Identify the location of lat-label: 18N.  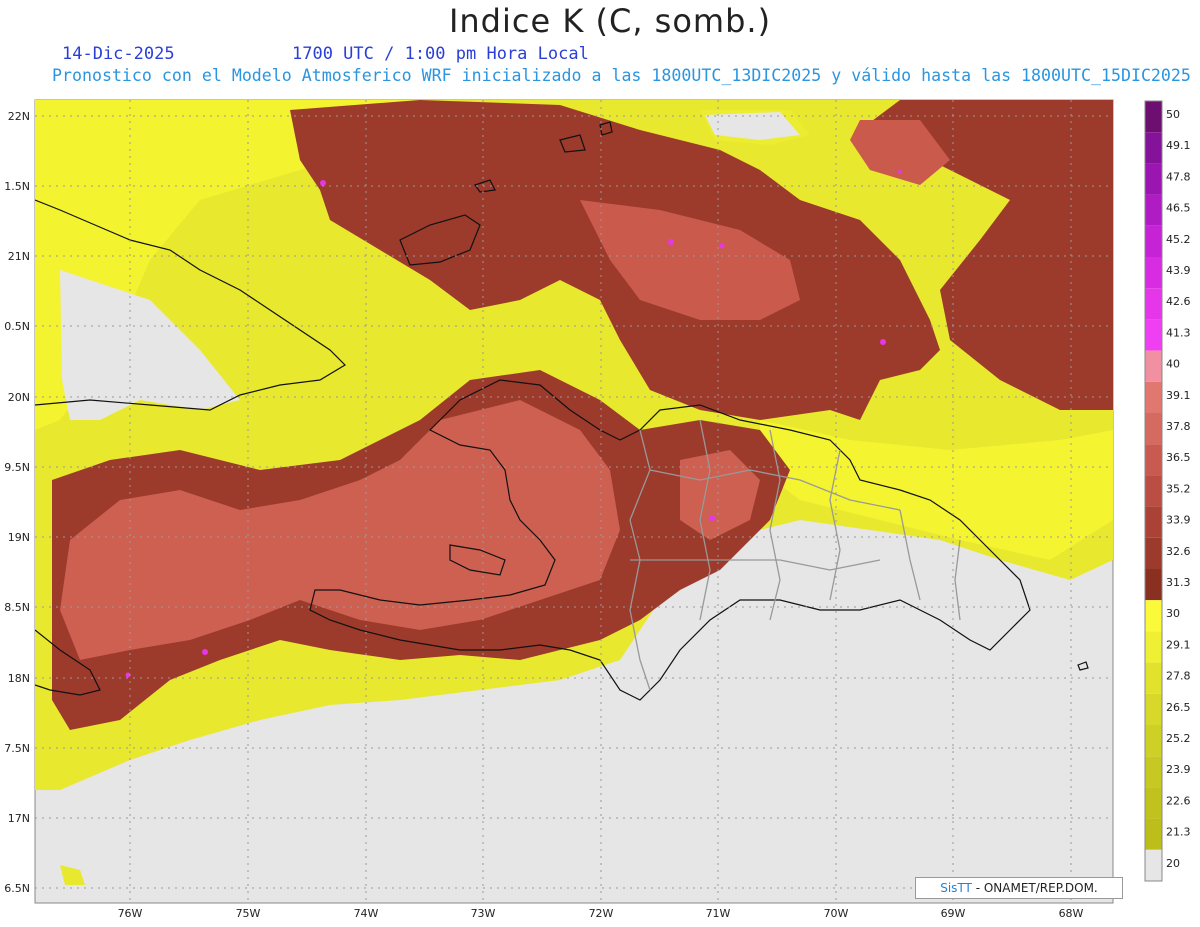
(19, 678).